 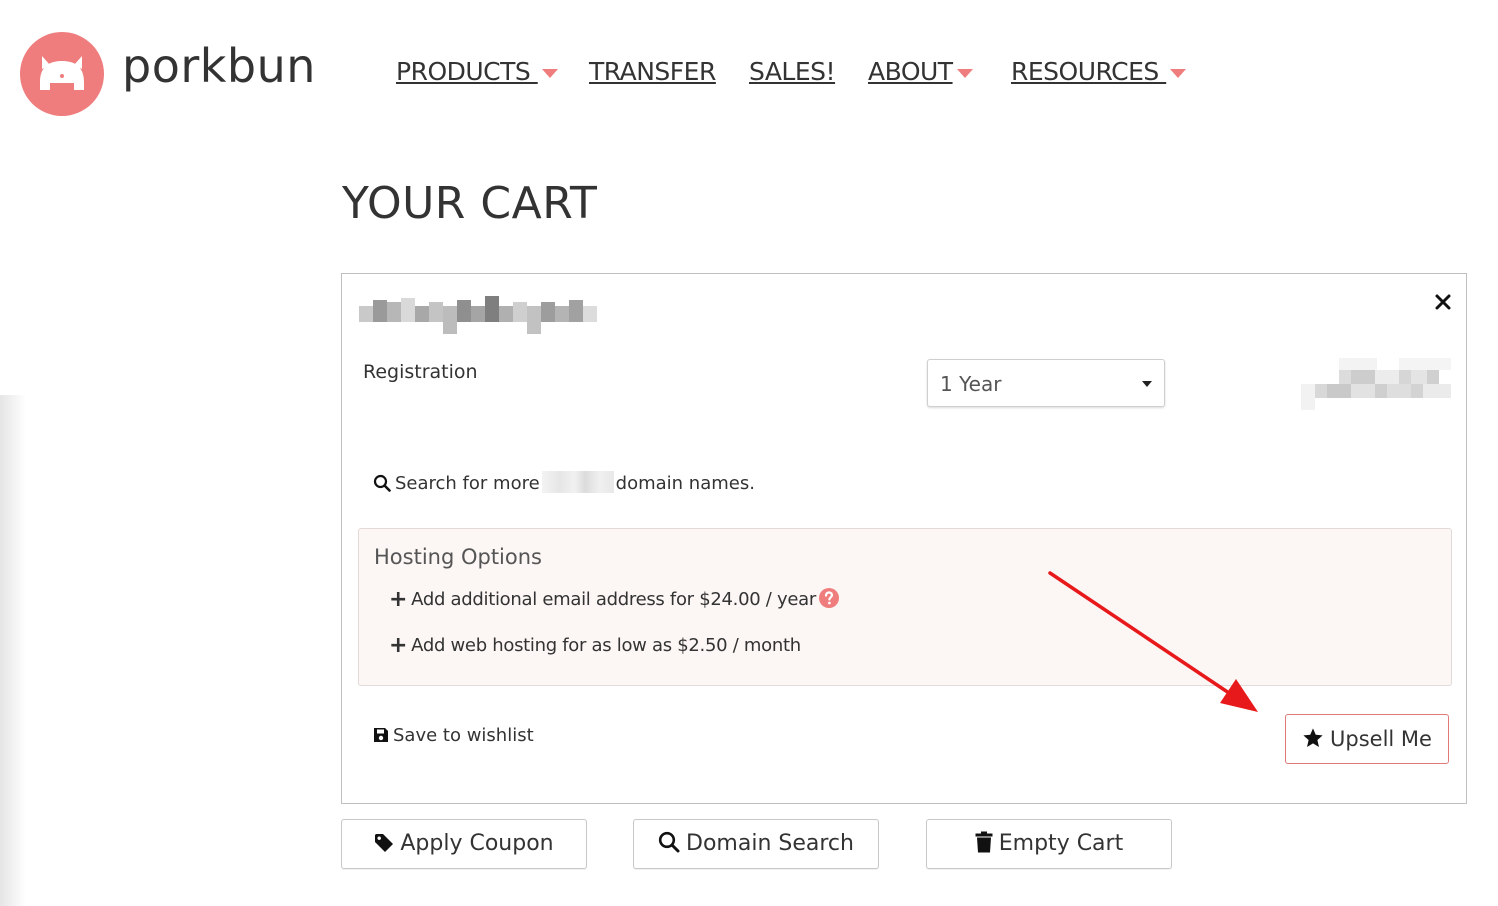 I want to click on nav-products: PRODUCTS, so click(x=477, y=72).